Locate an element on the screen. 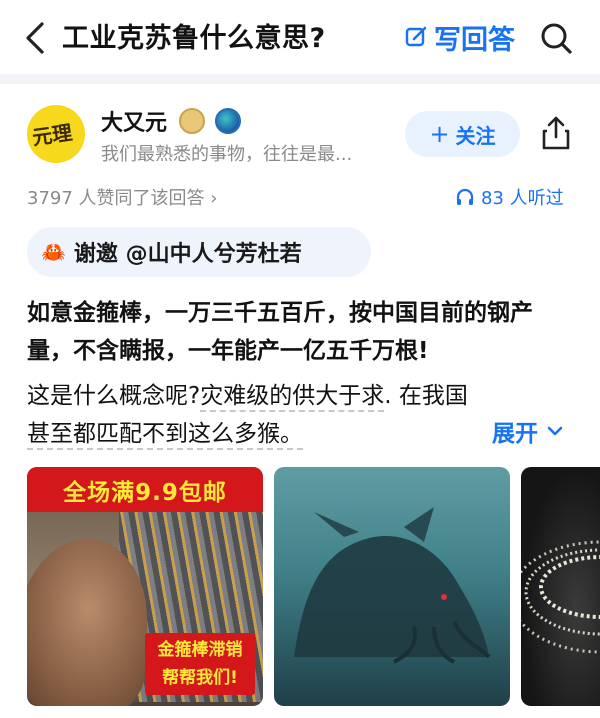 This screenshot has width=600, height=718. expand-label: 展开 is located at coordinates (515, 434).